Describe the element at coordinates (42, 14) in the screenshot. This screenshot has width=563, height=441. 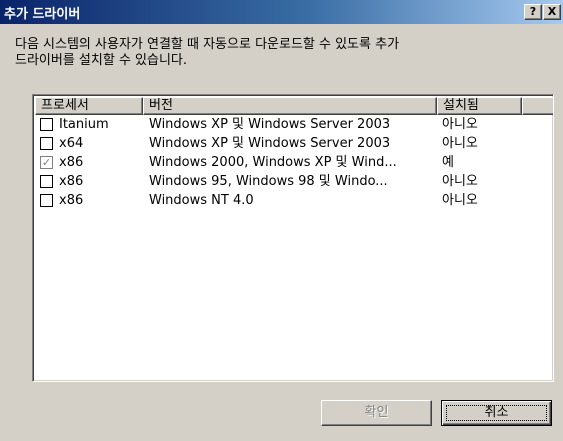
I see `window-title: 추가 드라이버` at that location.